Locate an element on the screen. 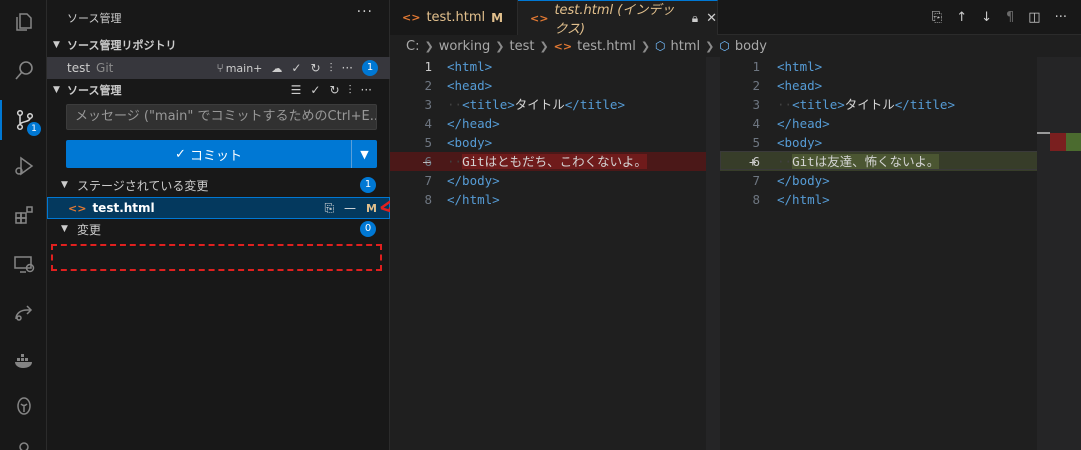 This screenshot has width=1081, height=450. tab-label: test.html is located at coordinates (456, 17).